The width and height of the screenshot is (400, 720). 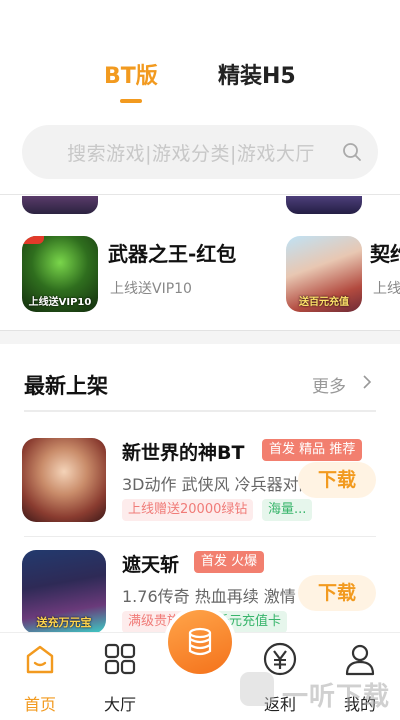 I want to click on featured-subtitle: 上线送VIP10, so click(x=151, y=289).